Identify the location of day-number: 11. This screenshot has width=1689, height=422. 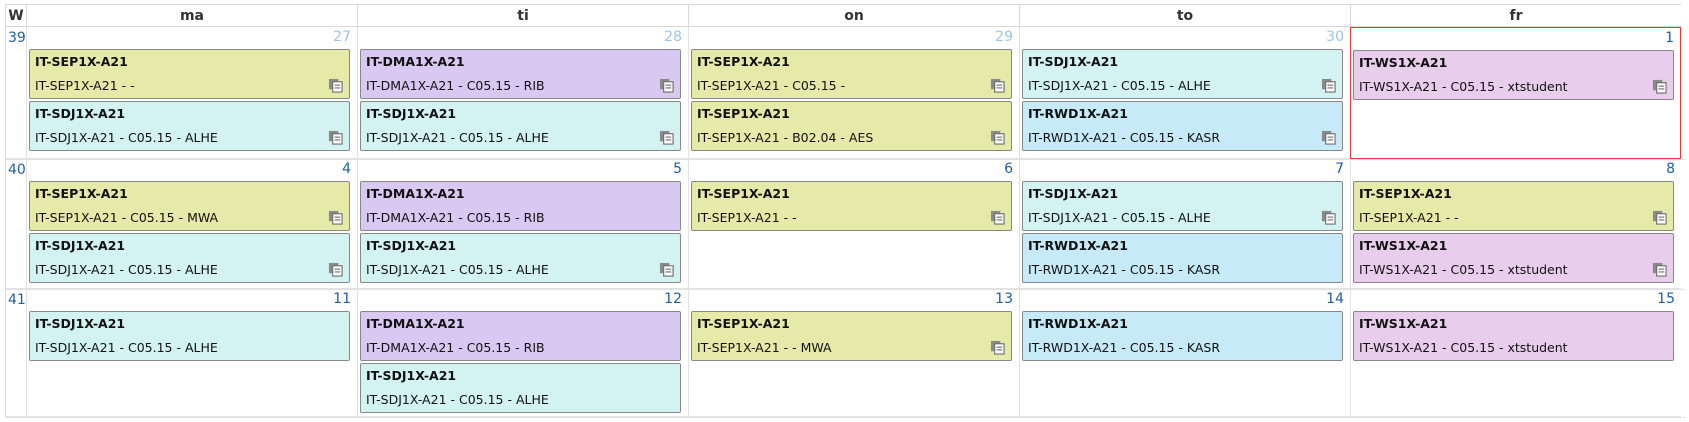
(342, 299).